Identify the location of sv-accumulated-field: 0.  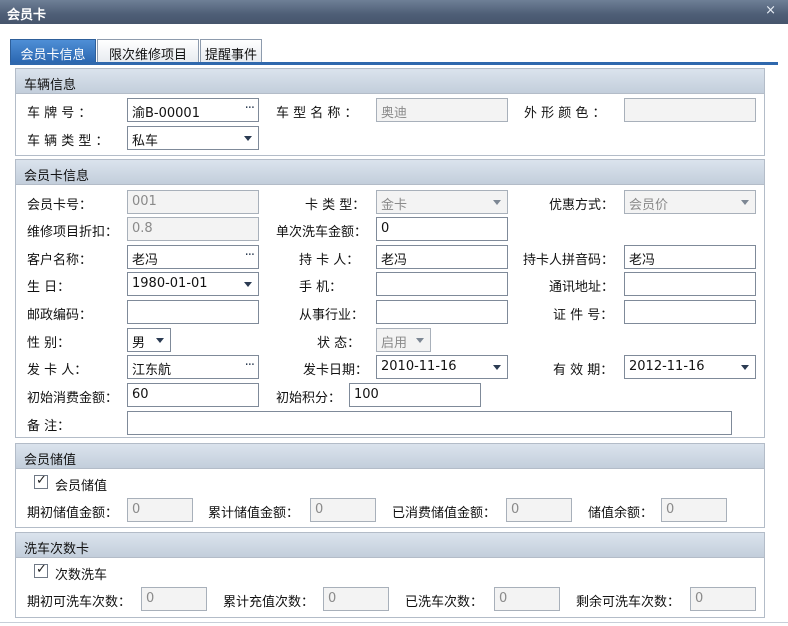
(343, 510).